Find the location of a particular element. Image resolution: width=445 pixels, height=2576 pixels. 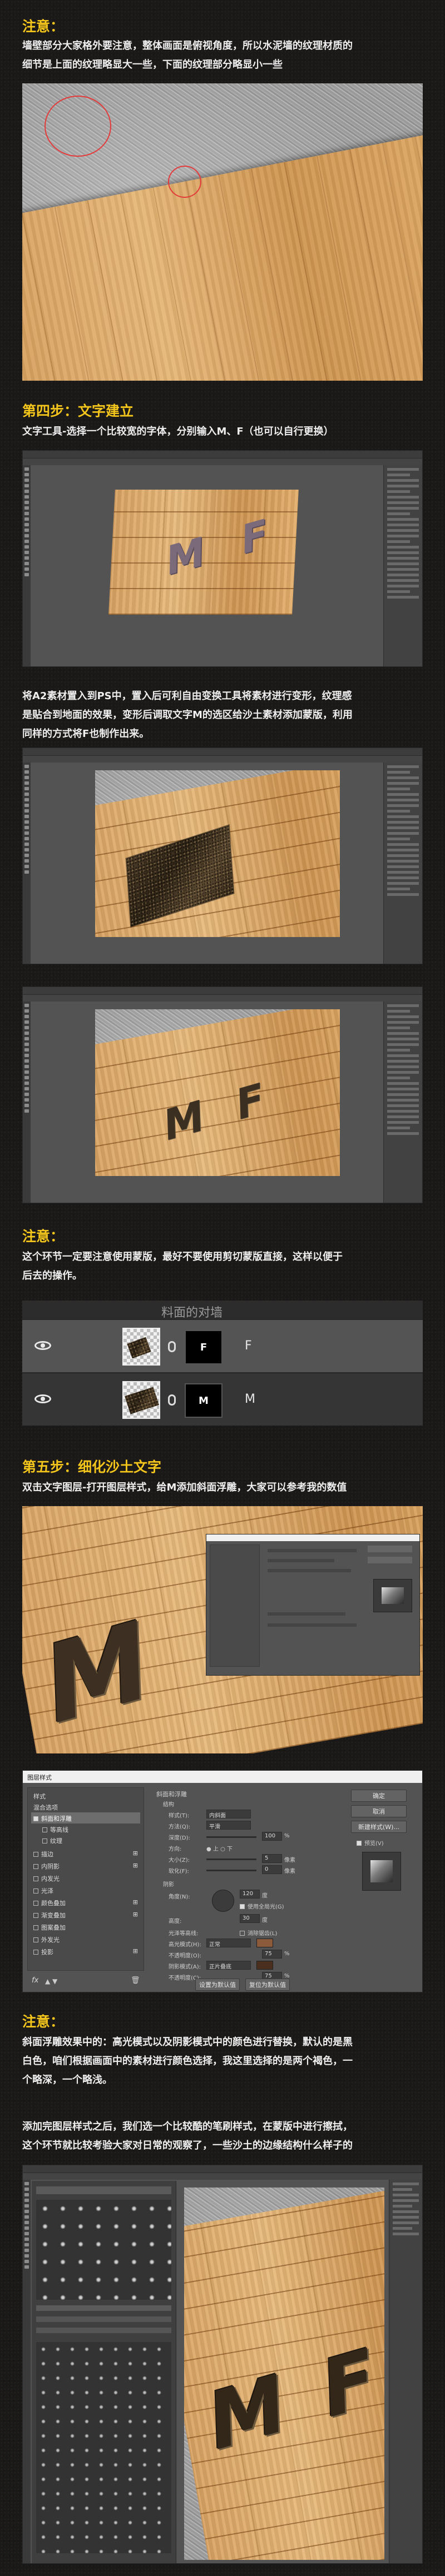

style-item-blending: 混合选项 is located at coordinates (85, 1806).